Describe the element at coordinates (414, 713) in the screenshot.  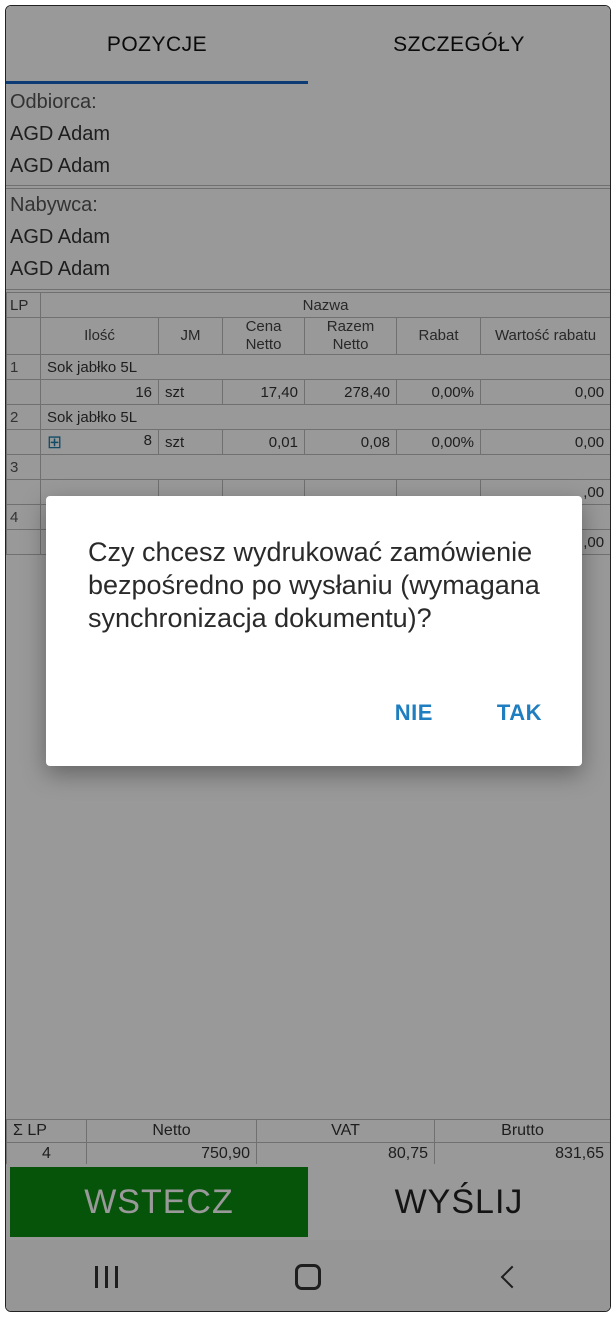
I see `dialog-no-button: NIE` at that location.